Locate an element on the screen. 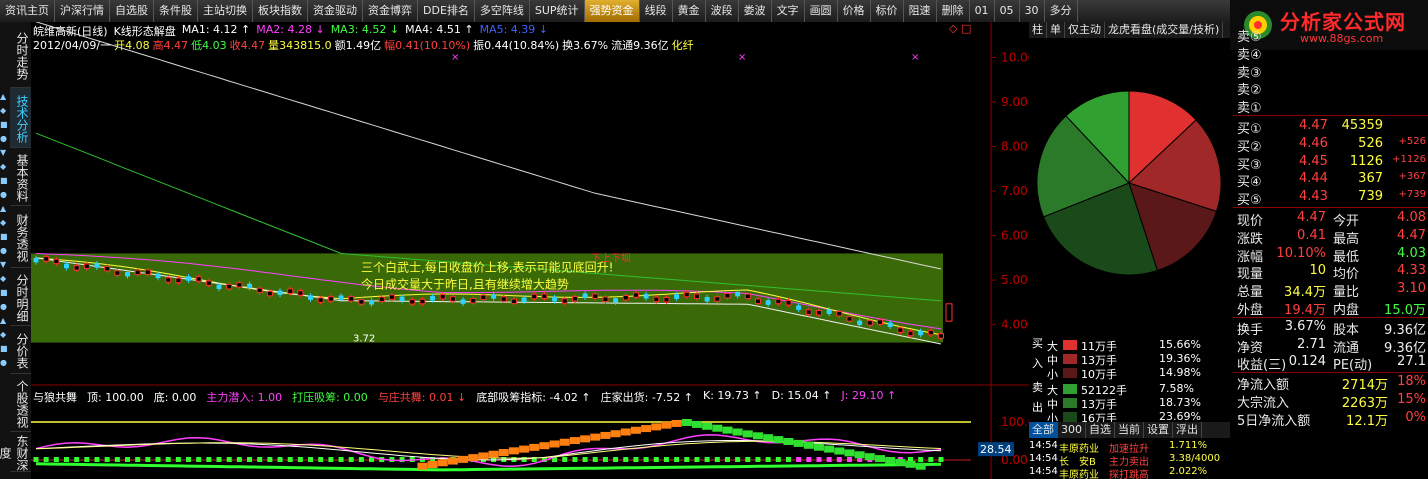  menu-item: 01 is located at coordinates (982, 11).